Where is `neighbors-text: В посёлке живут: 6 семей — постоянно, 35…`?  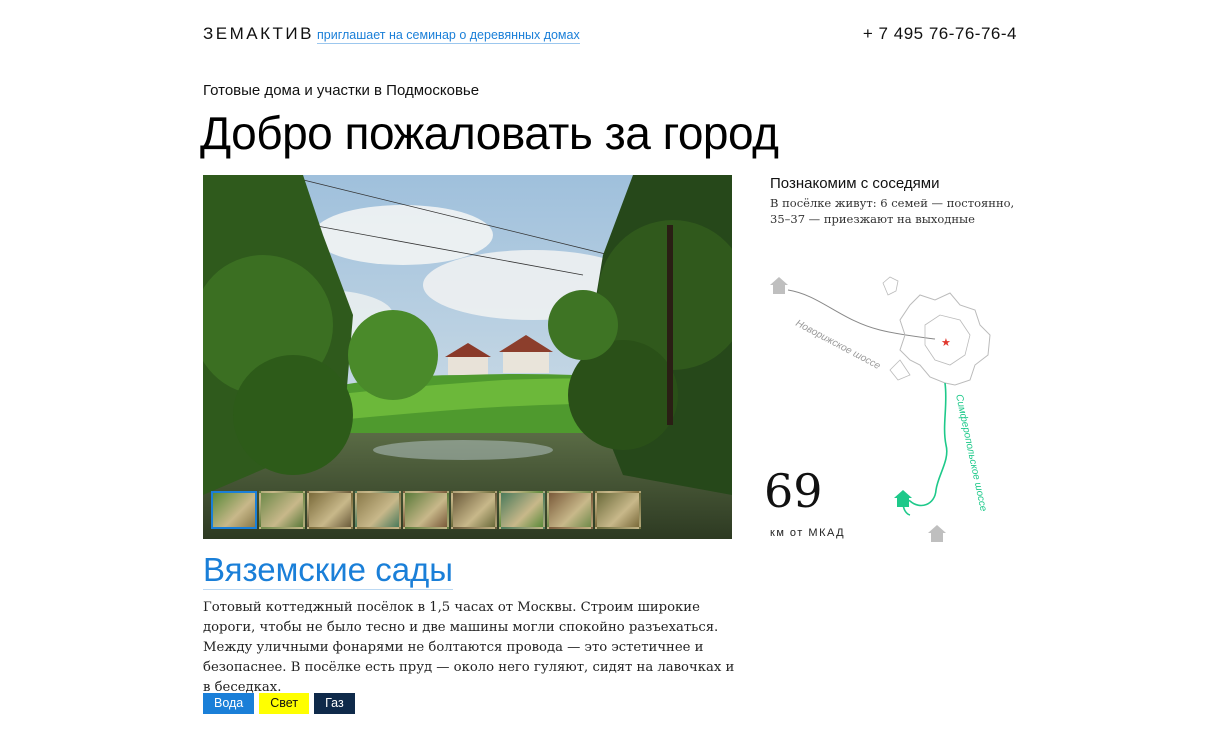 neighbors-text: В посёлке живут: 6 семей — постоянно, 35… is located at coordinates (892, 211).